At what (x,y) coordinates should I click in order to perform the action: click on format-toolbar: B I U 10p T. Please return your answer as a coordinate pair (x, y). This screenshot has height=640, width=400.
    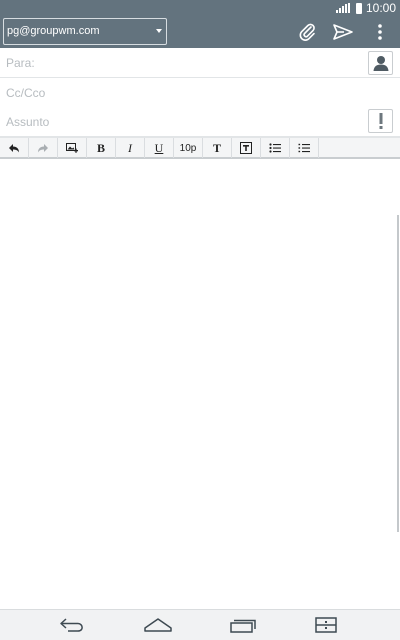
    Looking at the image, I should click on (200, 148).